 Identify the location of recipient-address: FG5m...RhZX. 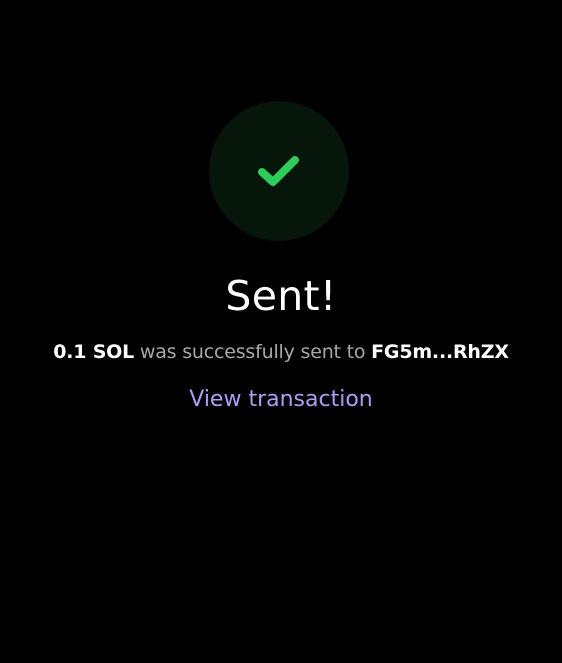
(440, 352).